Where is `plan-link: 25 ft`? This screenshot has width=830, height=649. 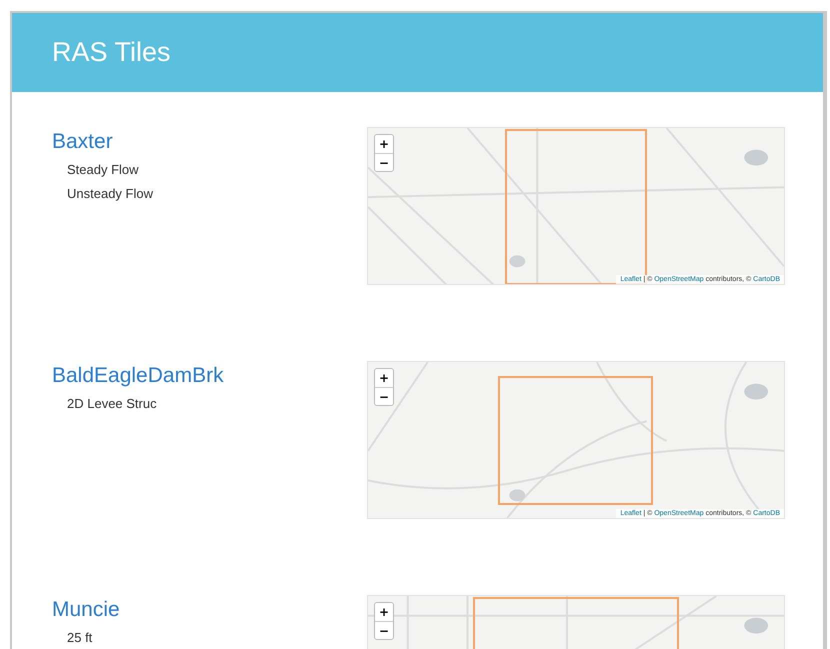
plan-link: 25 ft is located at coordinates (79, 637).